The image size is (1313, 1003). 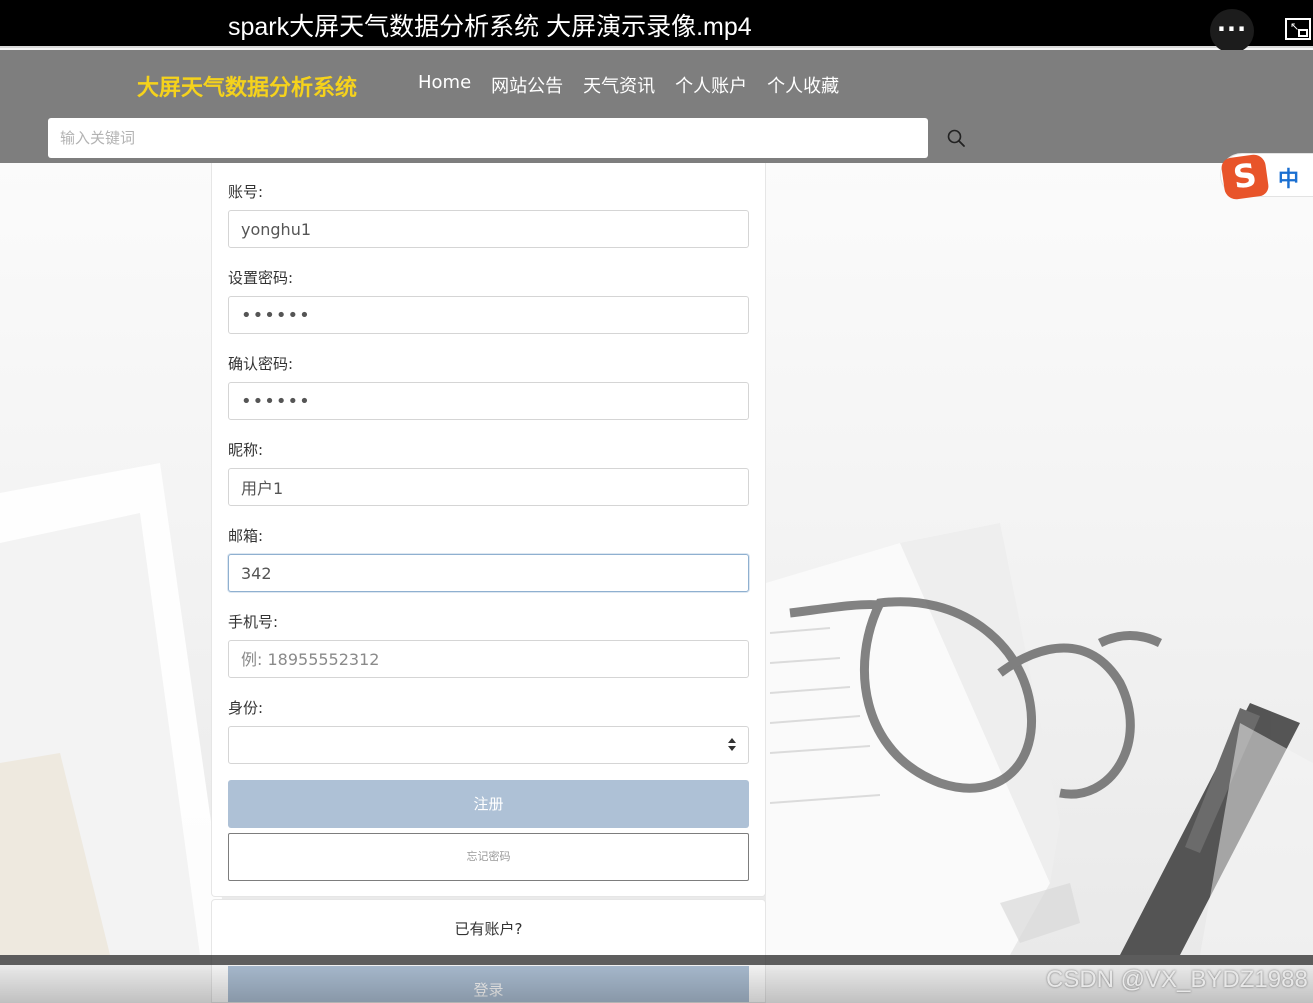 What do you see at coordinates (246, 708) in the screenshot?
I see `role-label: 身份:` at bounding box center [246, 708].